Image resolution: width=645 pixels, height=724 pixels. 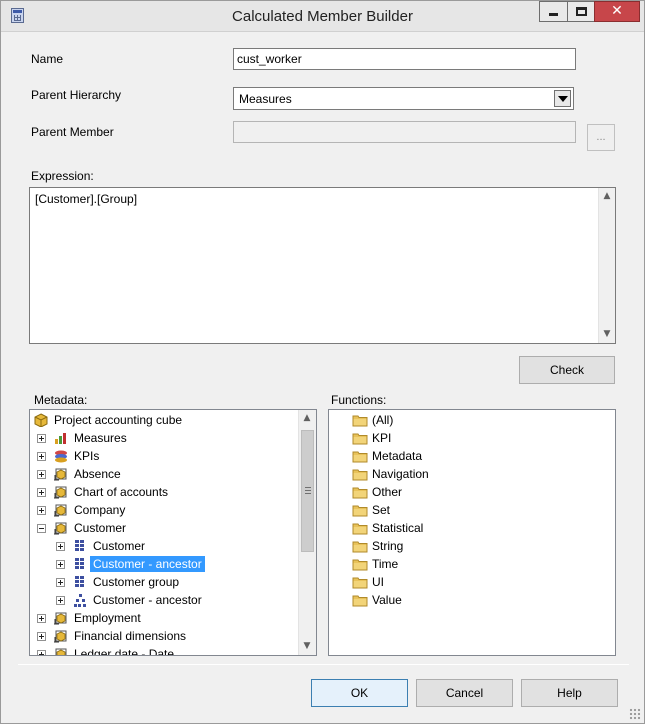 What do you see at coordinates (265, 99) in the screenshot?
I see `parent-hierarchy-value: Measures` at bounding box center [265, 99].